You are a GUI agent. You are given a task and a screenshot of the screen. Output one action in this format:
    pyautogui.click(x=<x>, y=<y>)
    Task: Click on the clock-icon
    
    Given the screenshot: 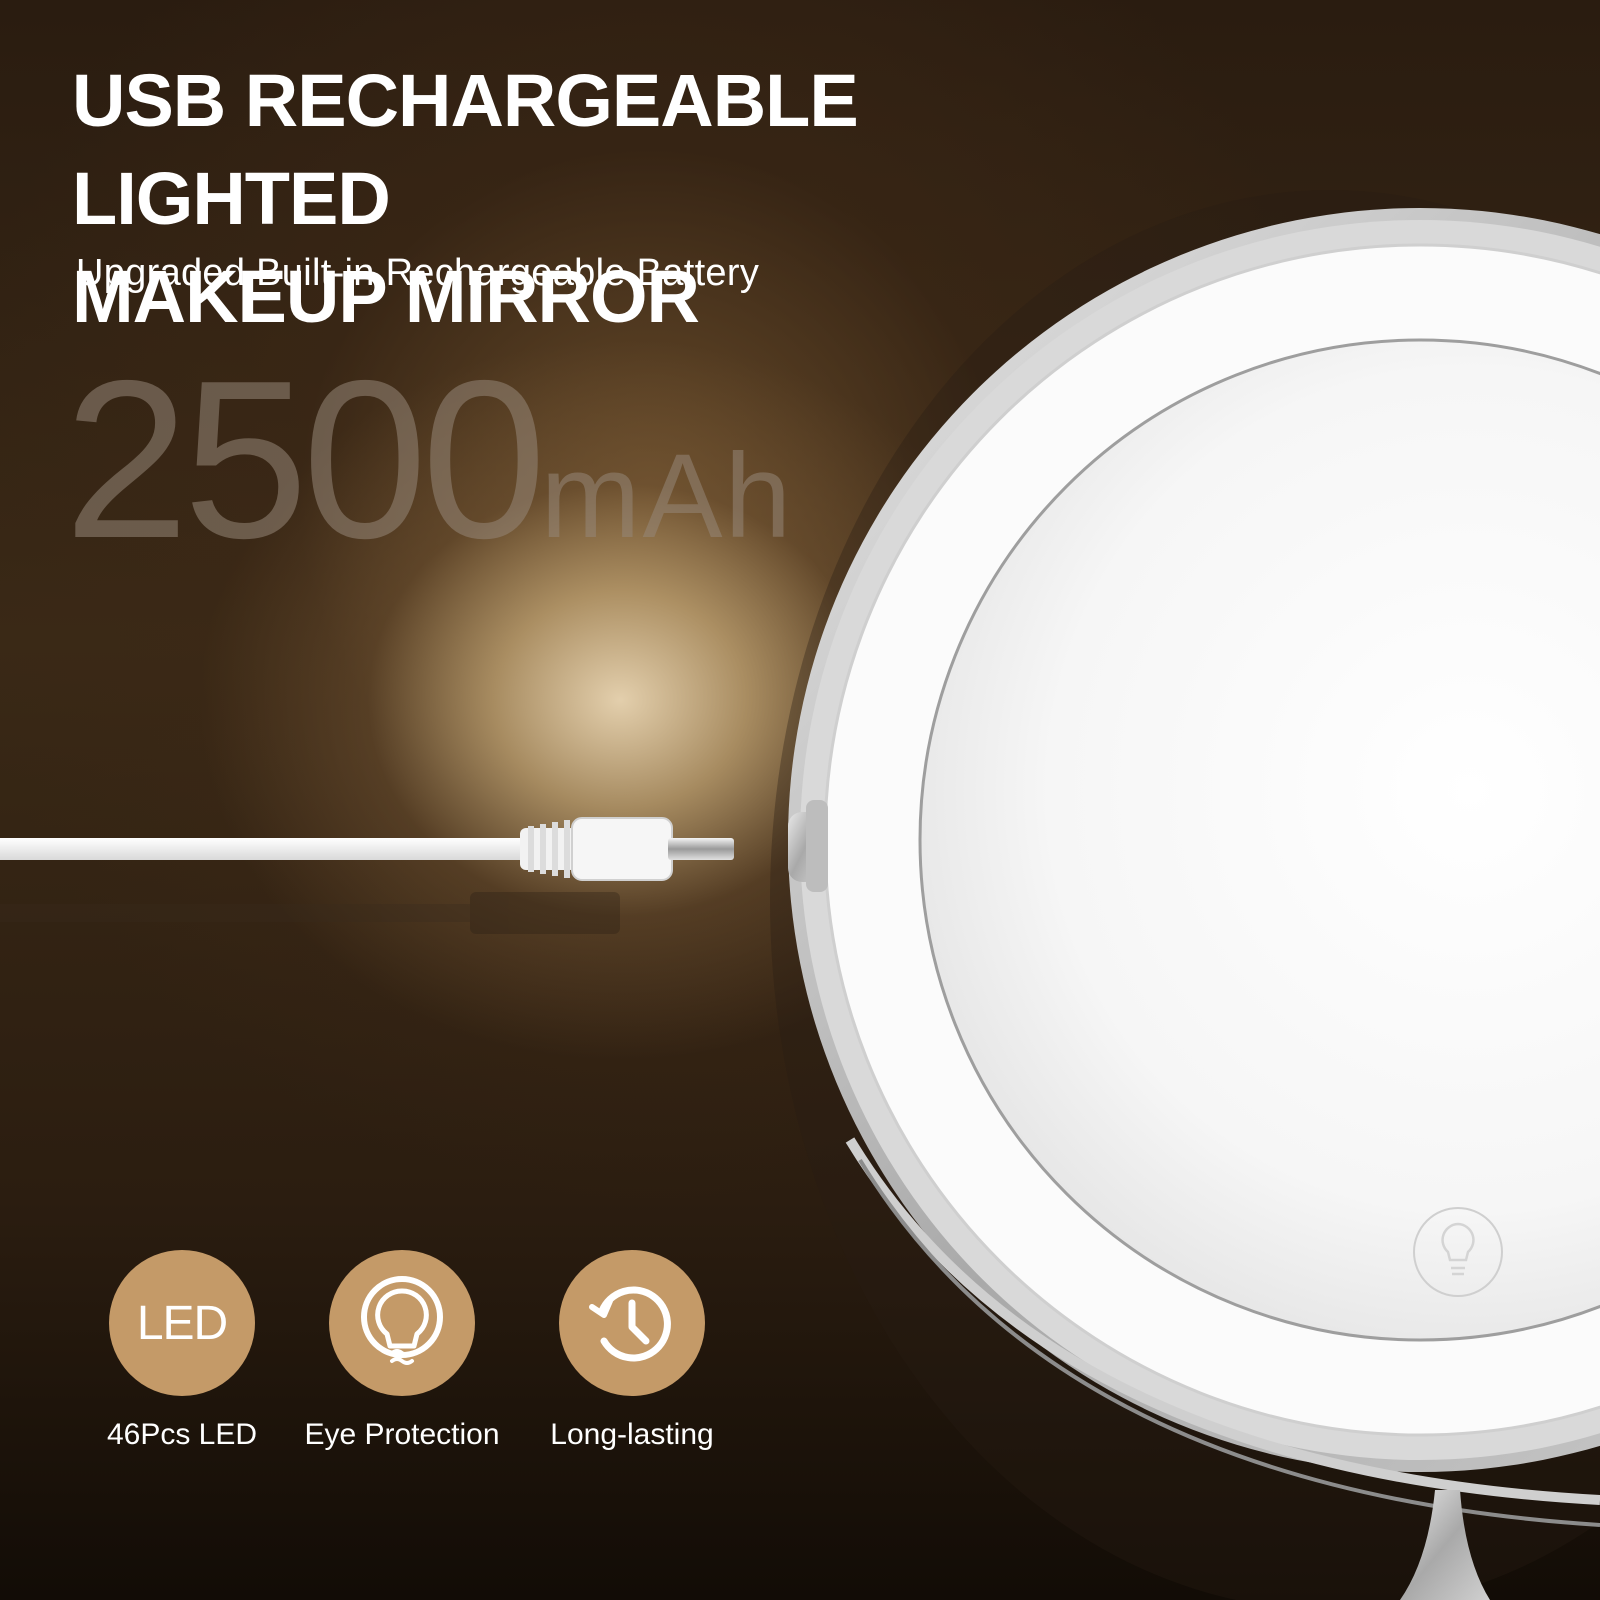 What is the action you would take?
    pyautogui.click(x=632, y=1323)
    